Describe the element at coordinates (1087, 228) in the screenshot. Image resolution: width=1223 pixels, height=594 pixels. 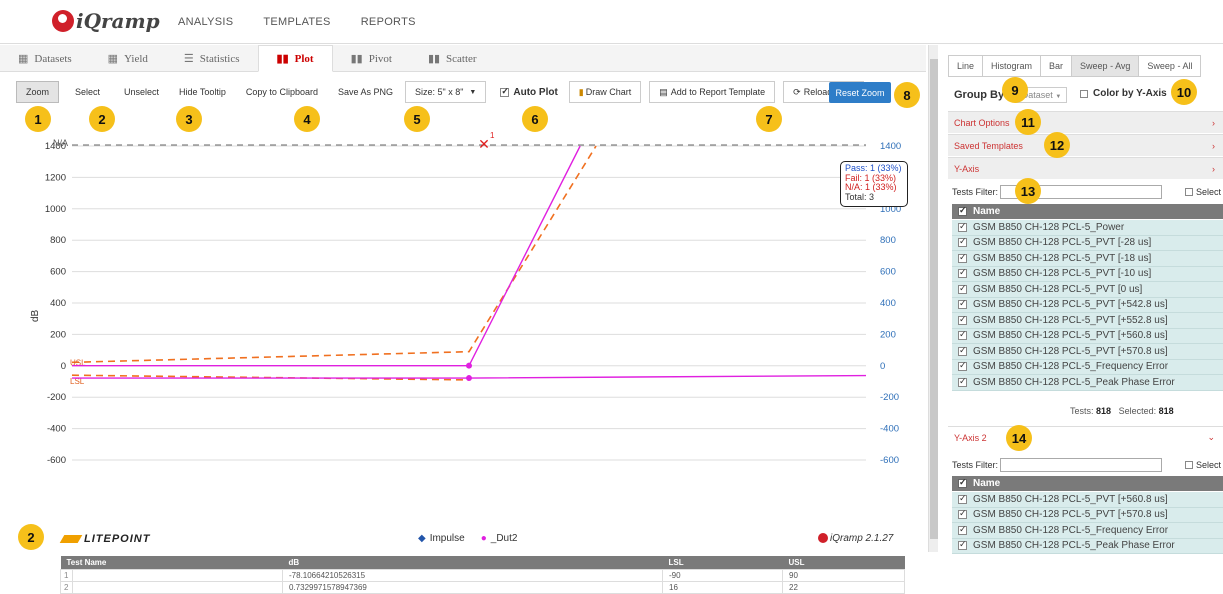
I see `list-item: GSM B850 CH-128 PCL-5_Power` at that location.